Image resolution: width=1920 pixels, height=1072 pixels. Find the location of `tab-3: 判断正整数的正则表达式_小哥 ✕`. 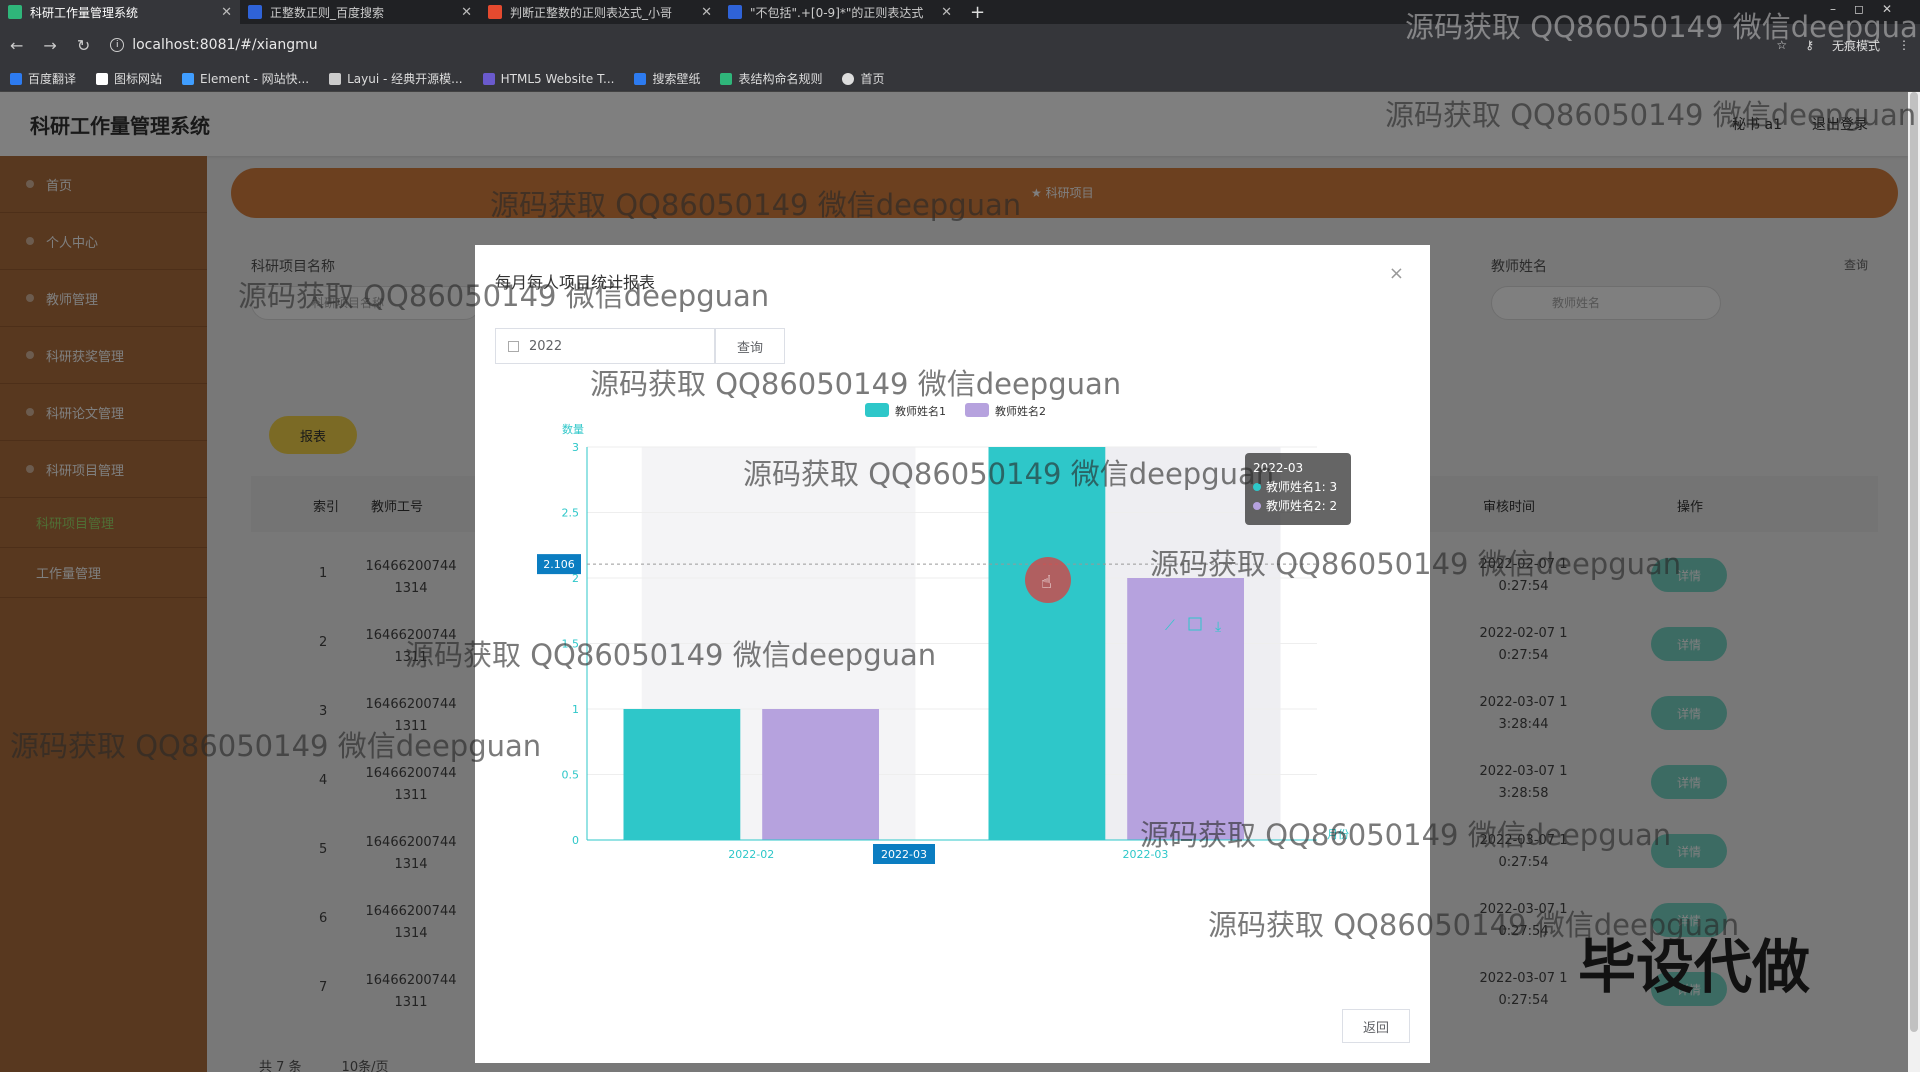

tab-3: 判断正整数的正则表达式_小哥 ✕ is located at coordinates (600, 12).